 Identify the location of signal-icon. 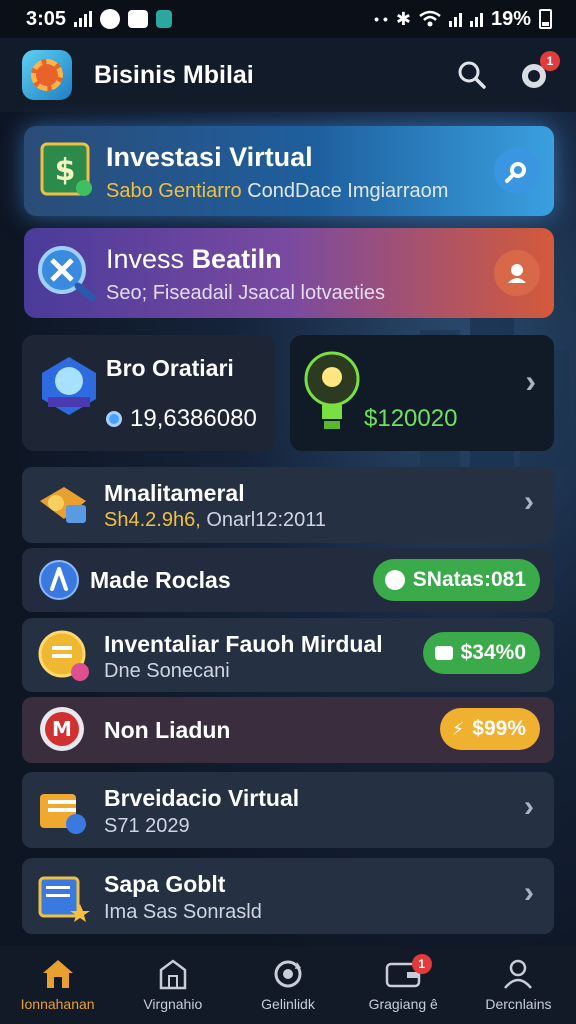
(83, 19).